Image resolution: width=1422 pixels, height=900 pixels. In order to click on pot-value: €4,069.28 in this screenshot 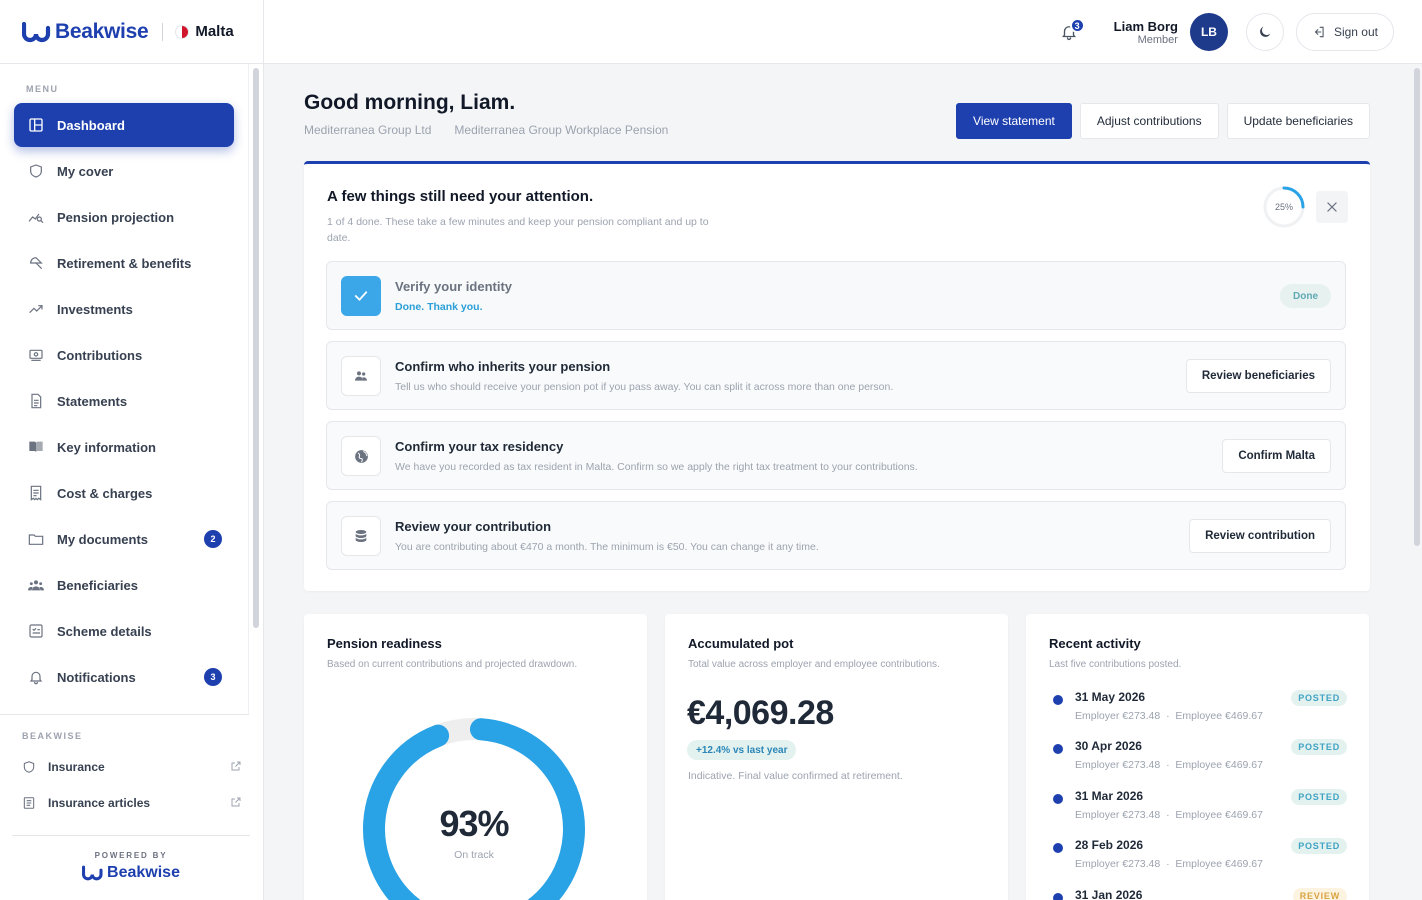, I will do `click(760, 713)`.